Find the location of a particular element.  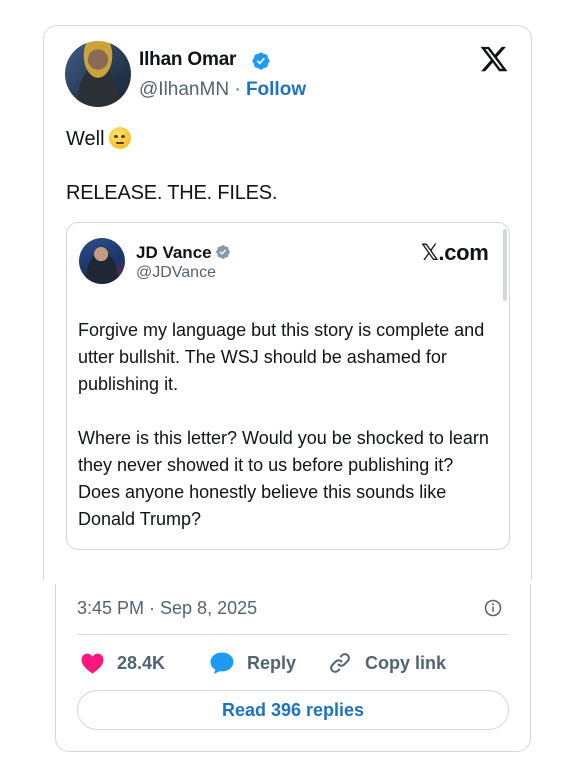

info-icon is located at coordinates (493, 608).